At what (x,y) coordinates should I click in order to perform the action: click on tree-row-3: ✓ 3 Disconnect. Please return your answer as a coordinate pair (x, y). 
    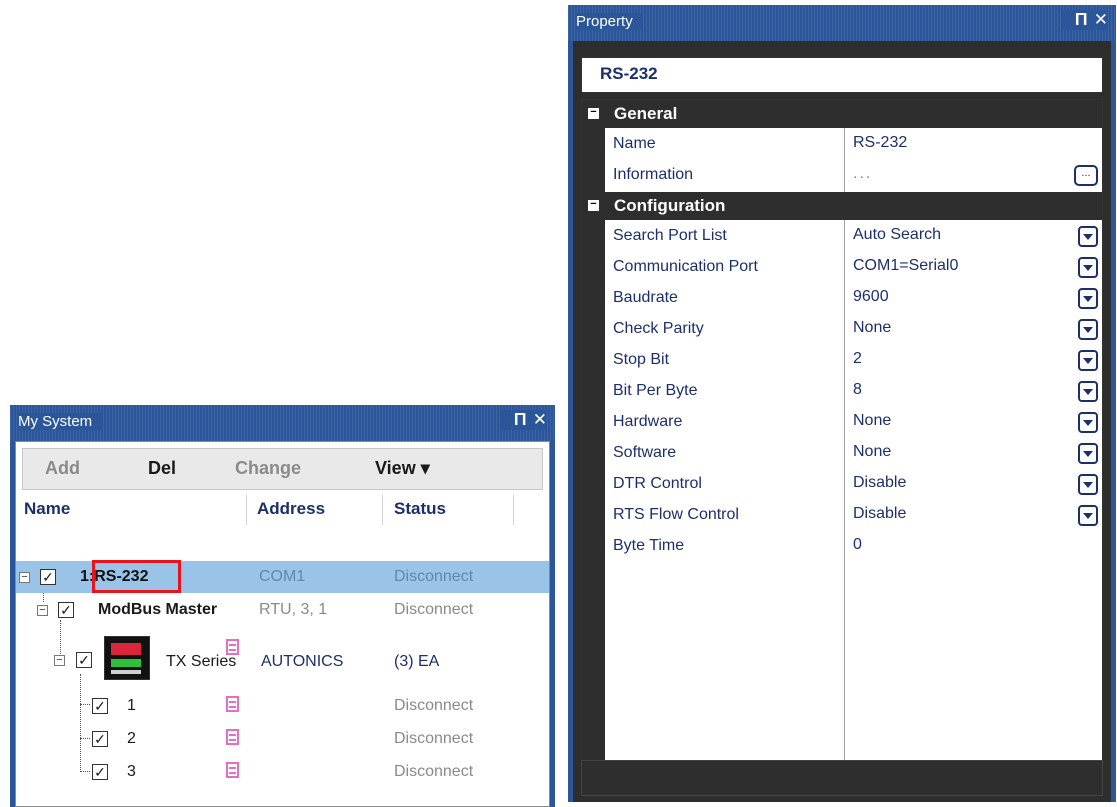
    Looking at the image, I should click on (282, 772).